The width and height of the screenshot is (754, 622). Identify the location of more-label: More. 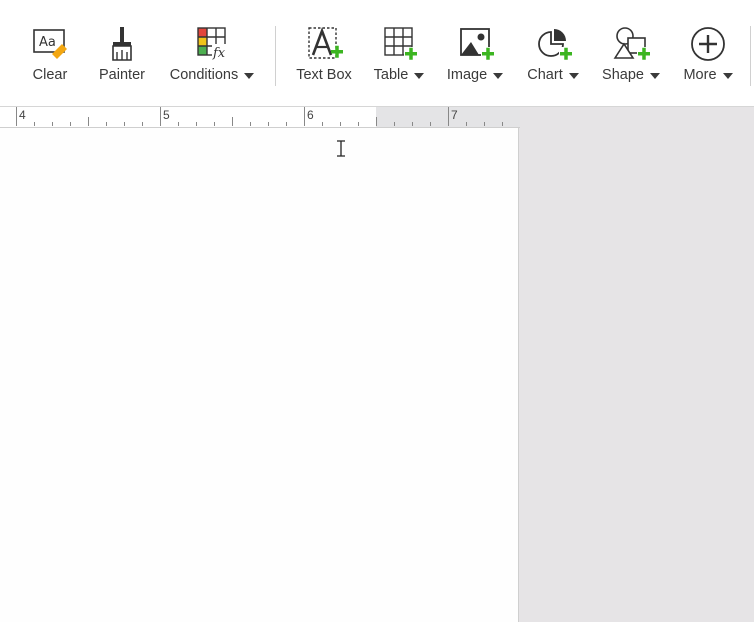
(700, 75).